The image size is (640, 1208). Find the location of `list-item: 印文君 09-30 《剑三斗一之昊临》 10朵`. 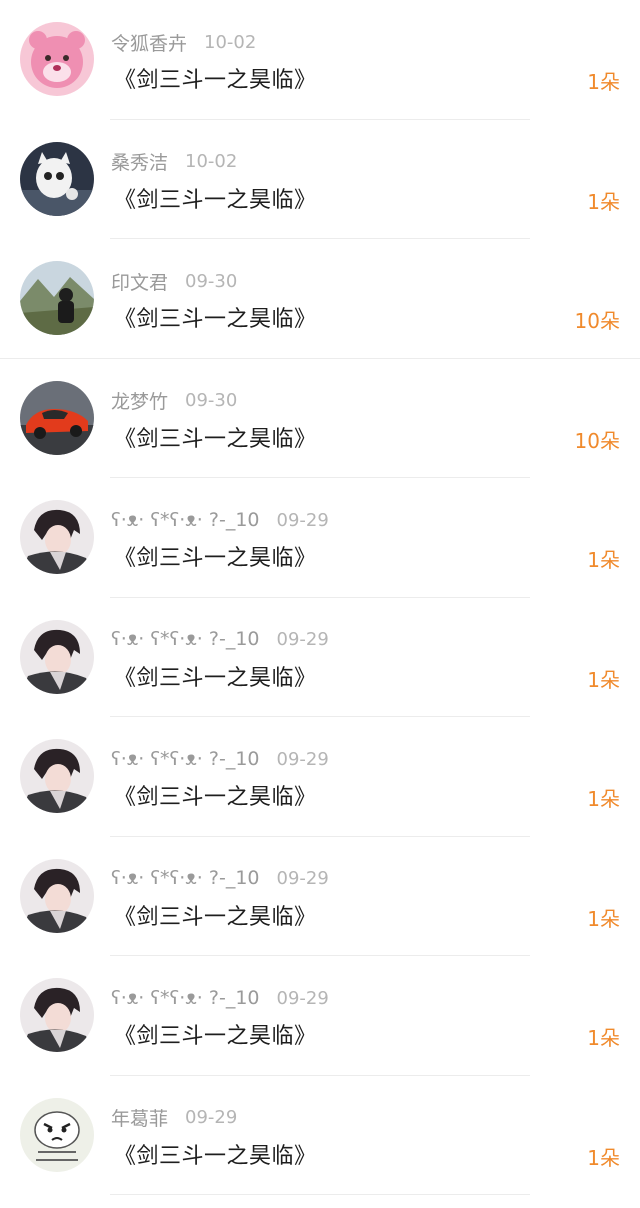

list-item: 印文君 09-30 《剑三斗一之昊临》 10朵 is located at coordinates (320, 299).